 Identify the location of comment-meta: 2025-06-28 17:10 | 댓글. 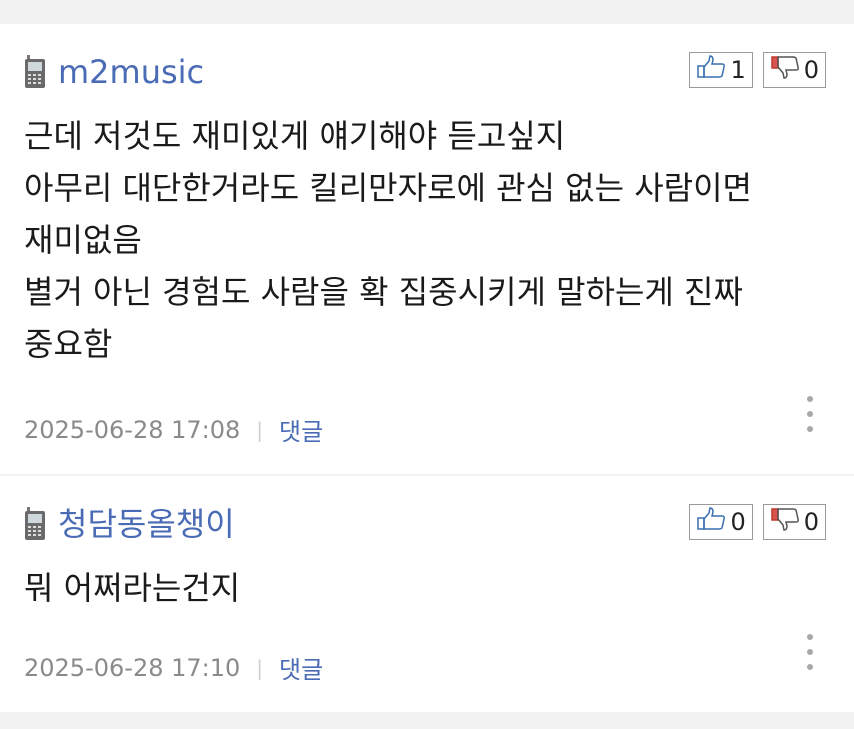
(173, 667).